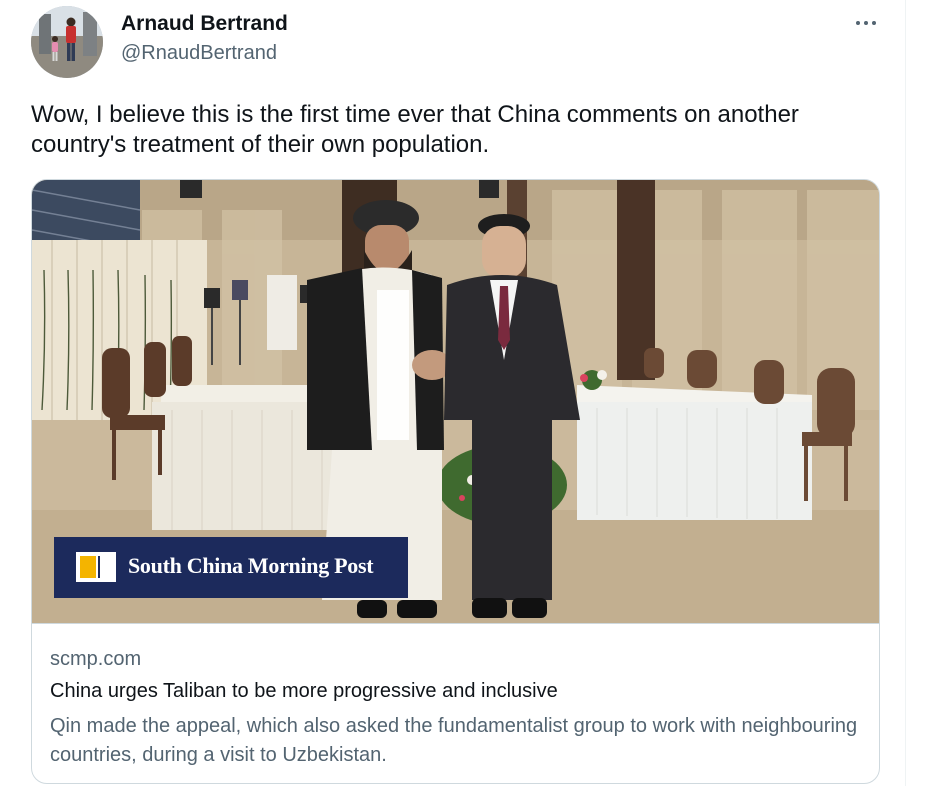 The width and height of the screenshot is (934, 786). I want to click on scmp-watermark: South China Morning Post, so click(231, 567).